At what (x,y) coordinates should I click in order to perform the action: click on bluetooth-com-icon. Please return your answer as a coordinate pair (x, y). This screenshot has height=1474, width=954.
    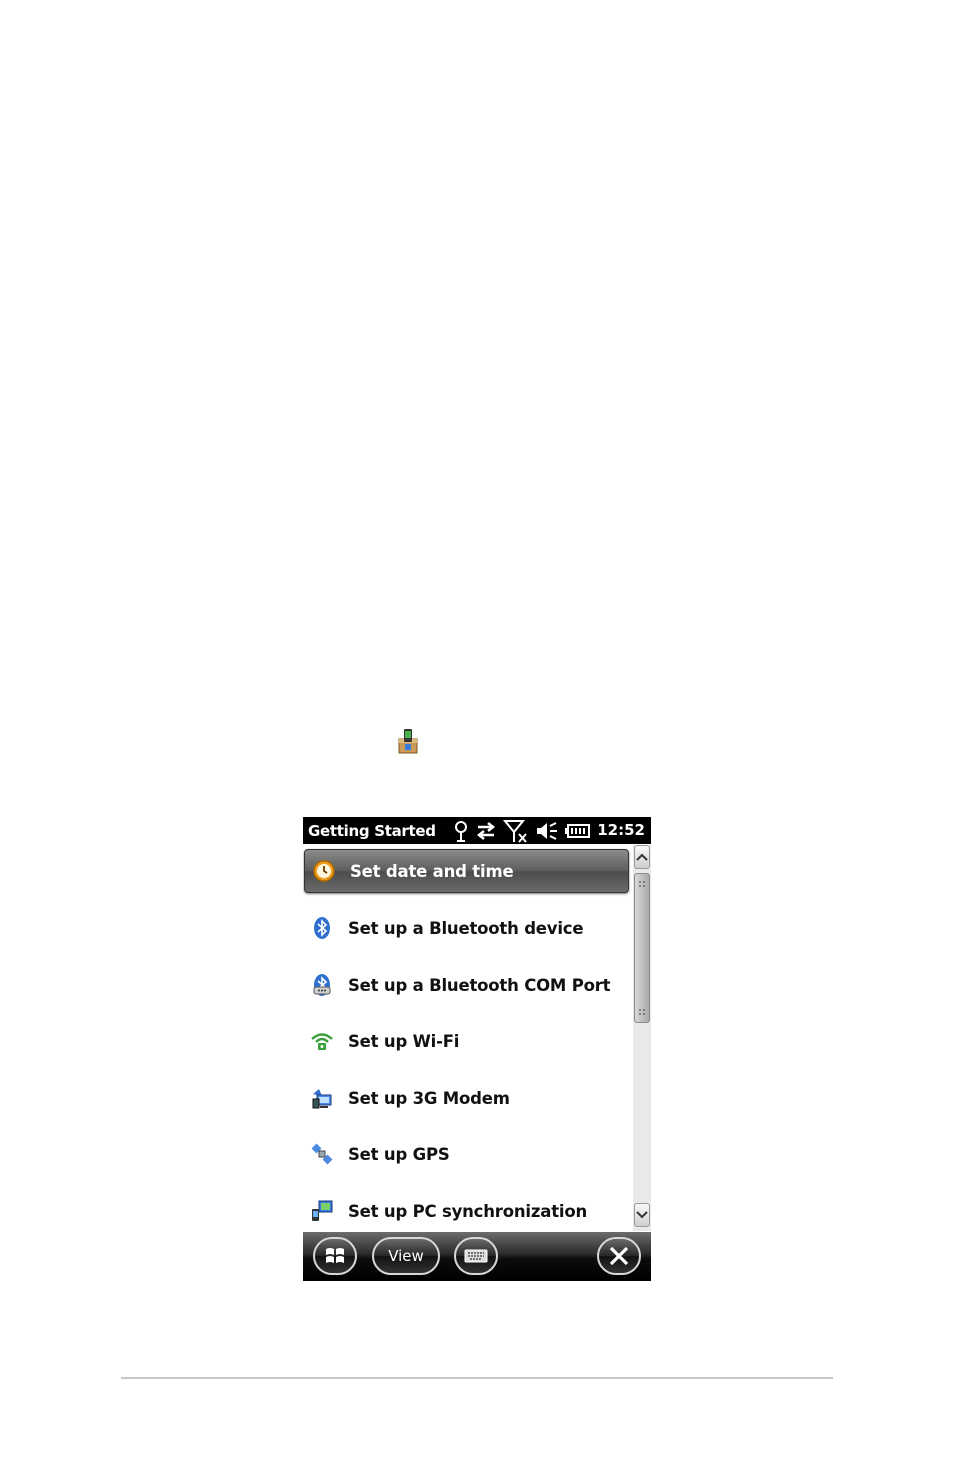
    Looking at the image, I should click on (322, 985).